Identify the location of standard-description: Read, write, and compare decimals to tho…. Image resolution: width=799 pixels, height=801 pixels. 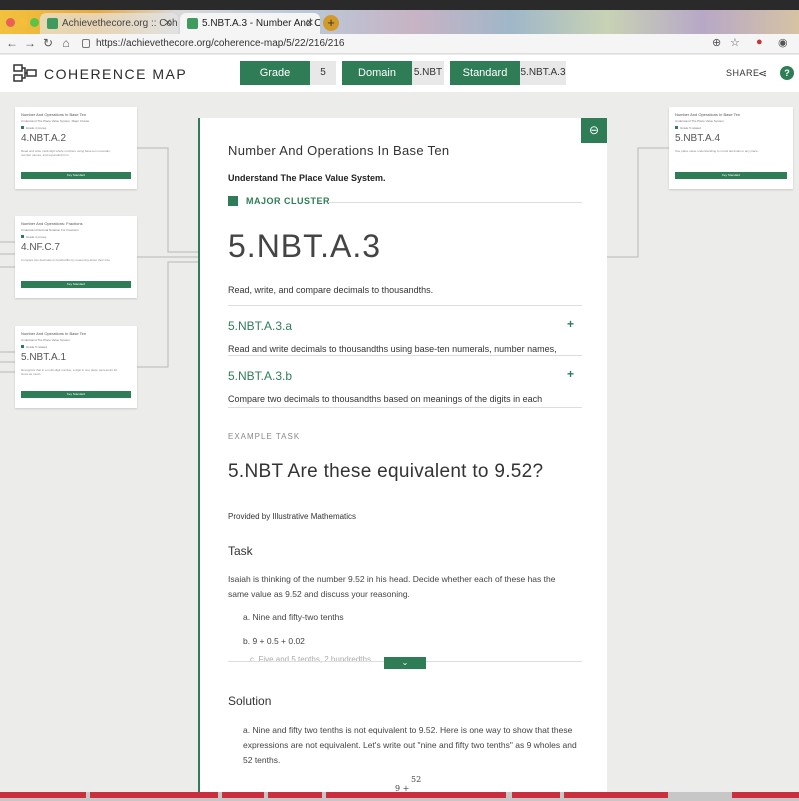
(331, 290).